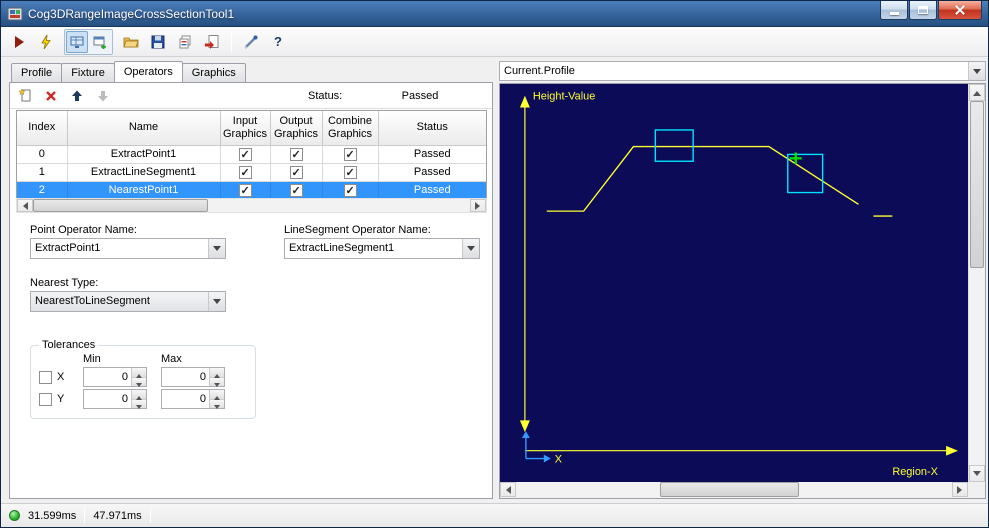  Describe the element at coordinates (45, 399) in the screenshot. I see `tolerance-y-checkbox` at that location.